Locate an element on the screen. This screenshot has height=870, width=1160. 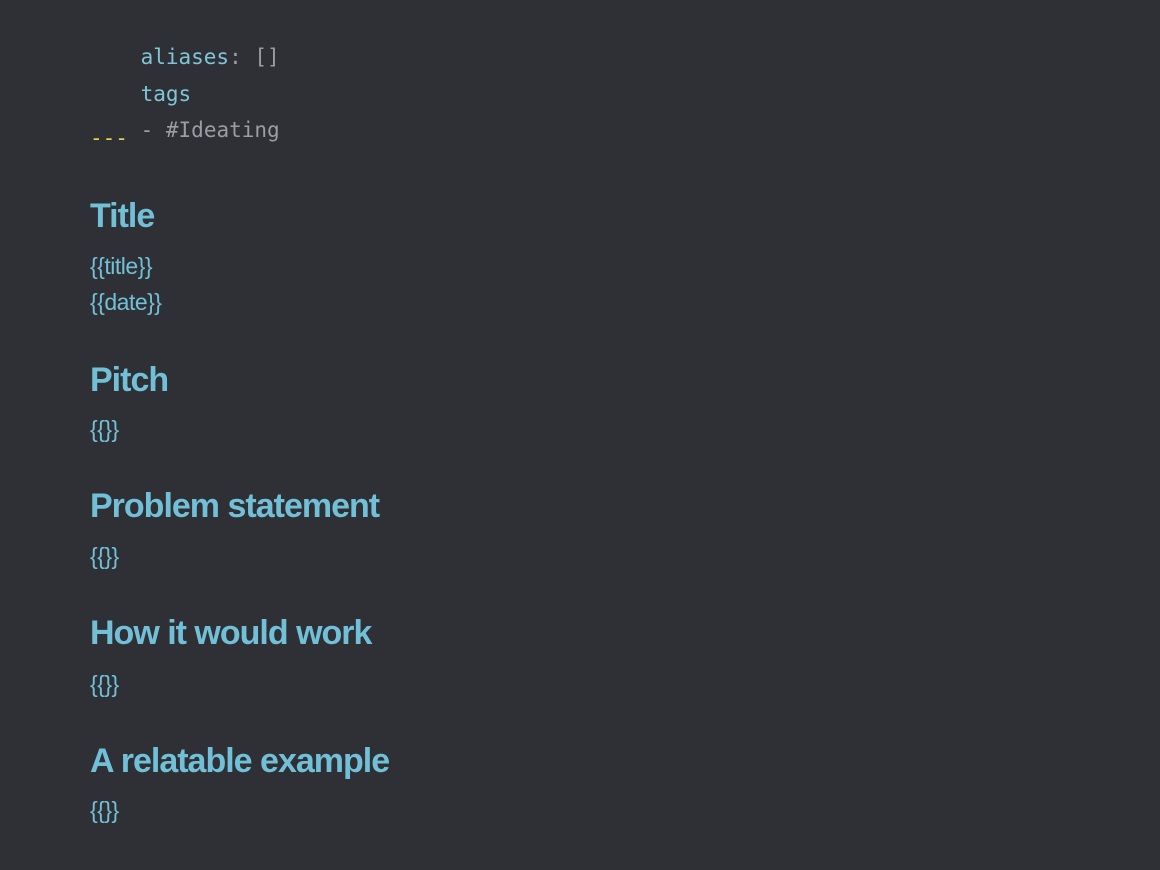
date-placeholder: {{date}} is located at coordinates (126, 302).